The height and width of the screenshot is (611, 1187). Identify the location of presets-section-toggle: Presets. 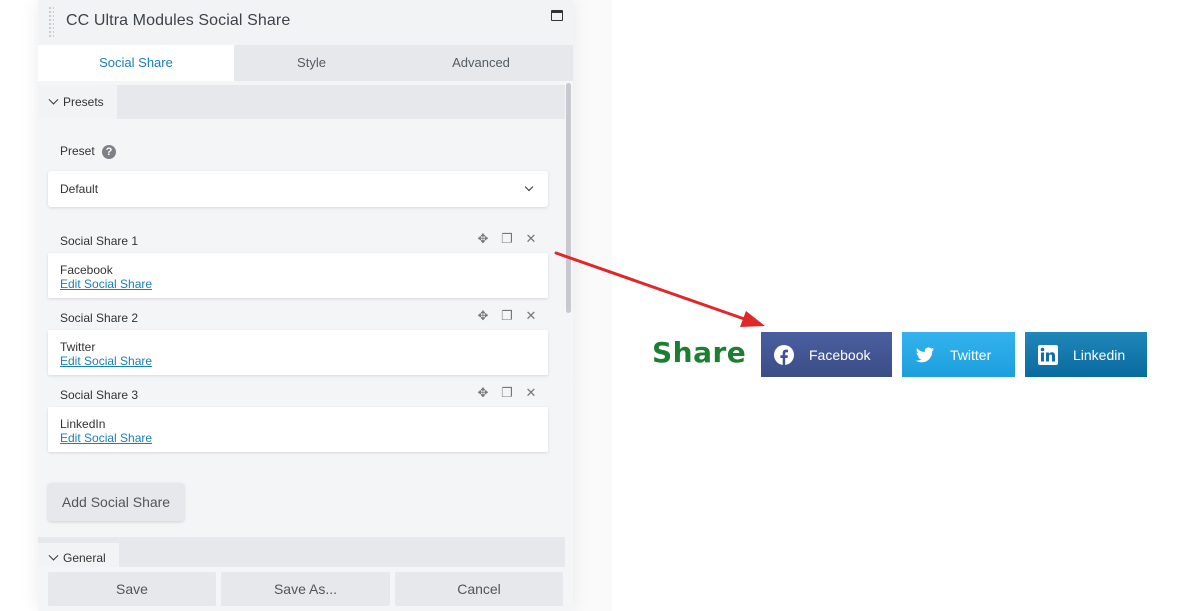
(77, 102).